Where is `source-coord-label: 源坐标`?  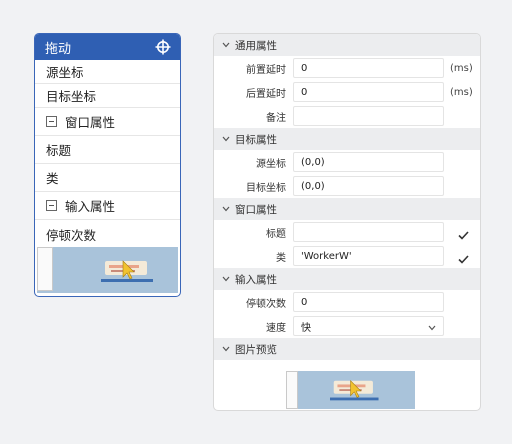 source-coord-label: 源坐标 is located at coordinates (271, 164).